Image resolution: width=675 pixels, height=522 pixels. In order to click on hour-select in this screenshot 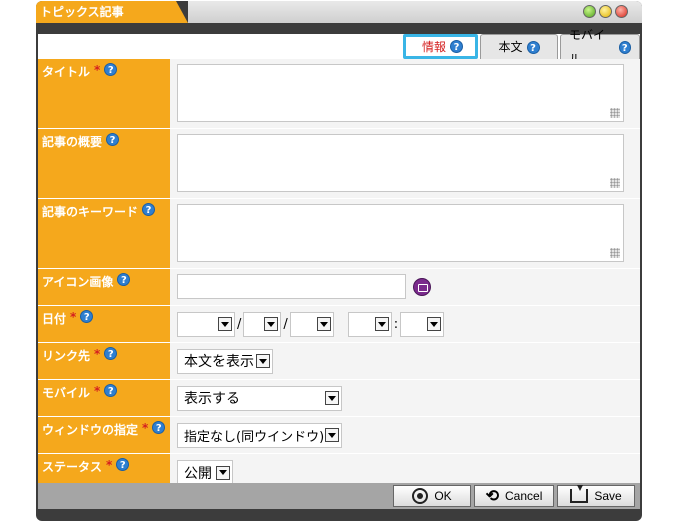, I will do `click(369, 324)`.